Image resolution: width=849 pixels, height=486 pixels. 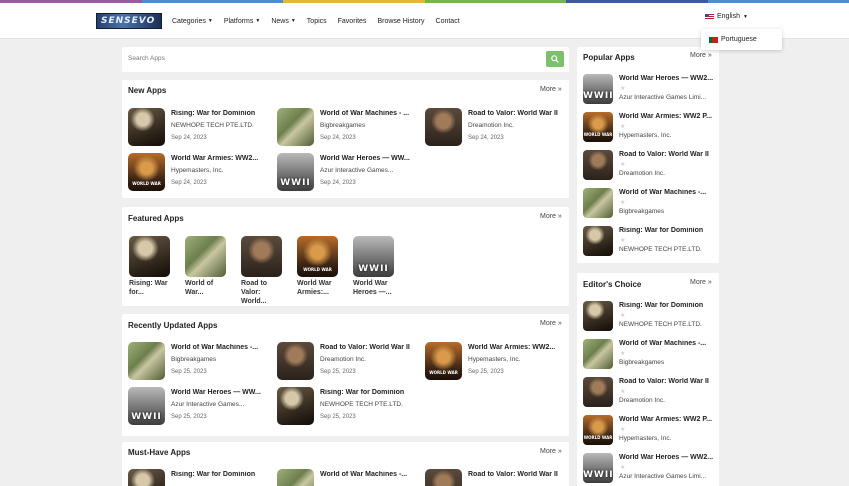 What do you see at coordinates (555, 59) in the screenshot?
I see `search-button` at bounding box center [555, 59].